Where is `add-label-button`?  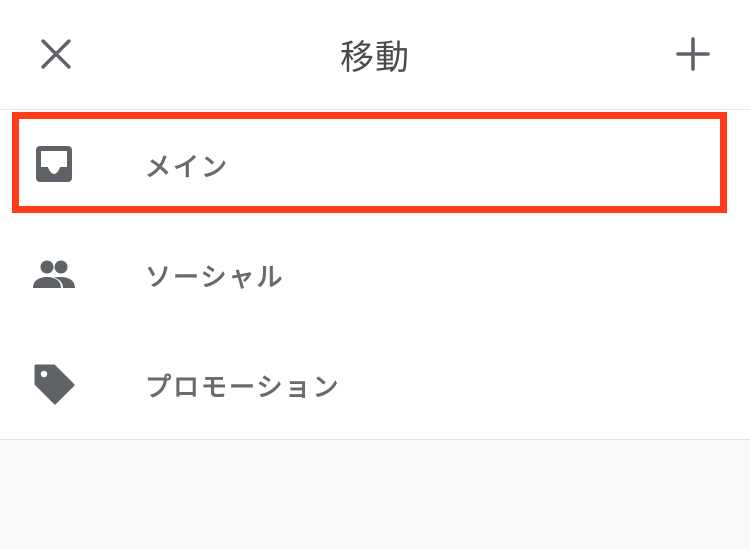 add-label-button is located at coordinates (693, 54).